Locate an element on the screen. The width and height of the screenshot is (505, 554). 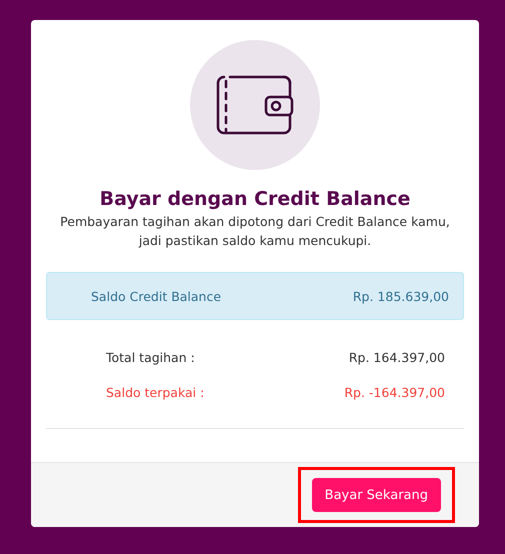
wallet-icon is located at coordinates (255, 105).